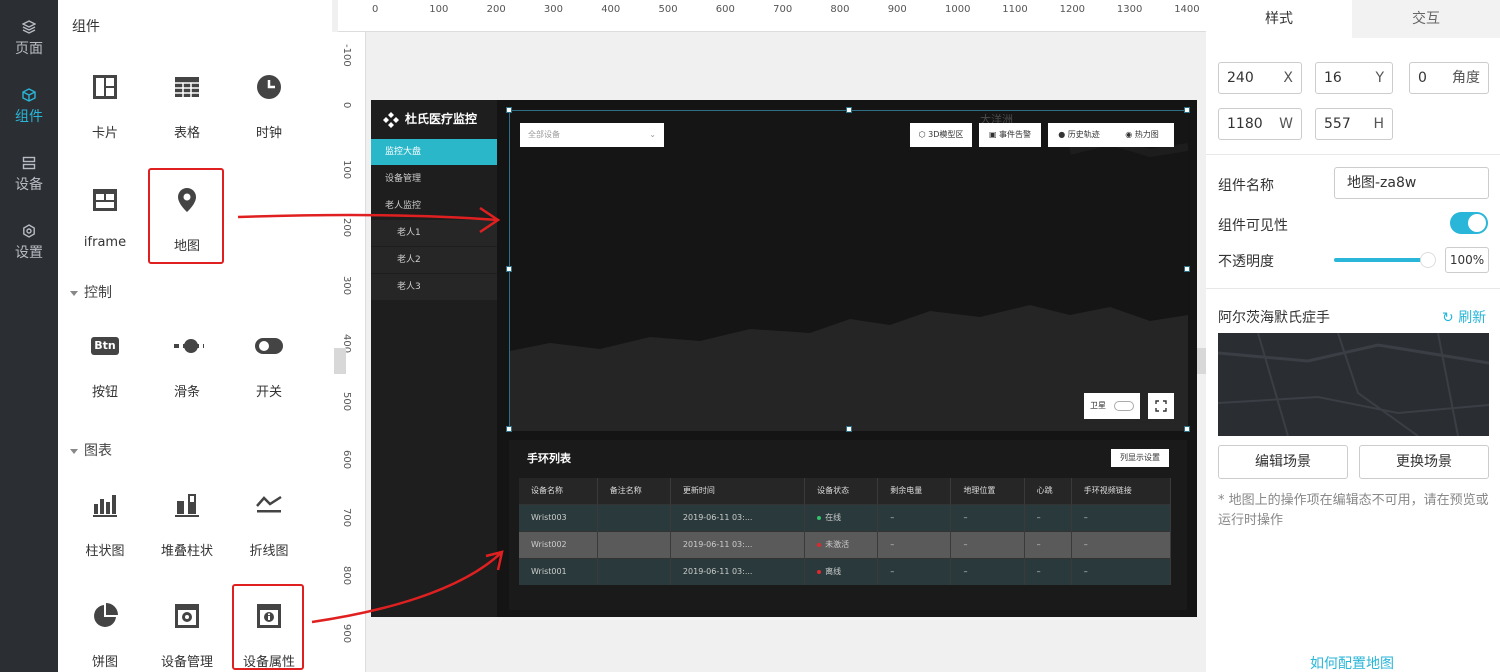  Describe the element at coordinates (29, 248) in the screenshot. I see `nav-item-settings: 设置` at that location.